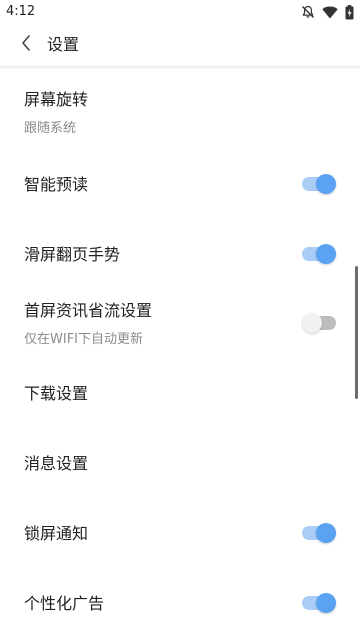 The width and height of the screenshot is (360, 640). I want to click on chevron-left-icon, so click(26, 45).